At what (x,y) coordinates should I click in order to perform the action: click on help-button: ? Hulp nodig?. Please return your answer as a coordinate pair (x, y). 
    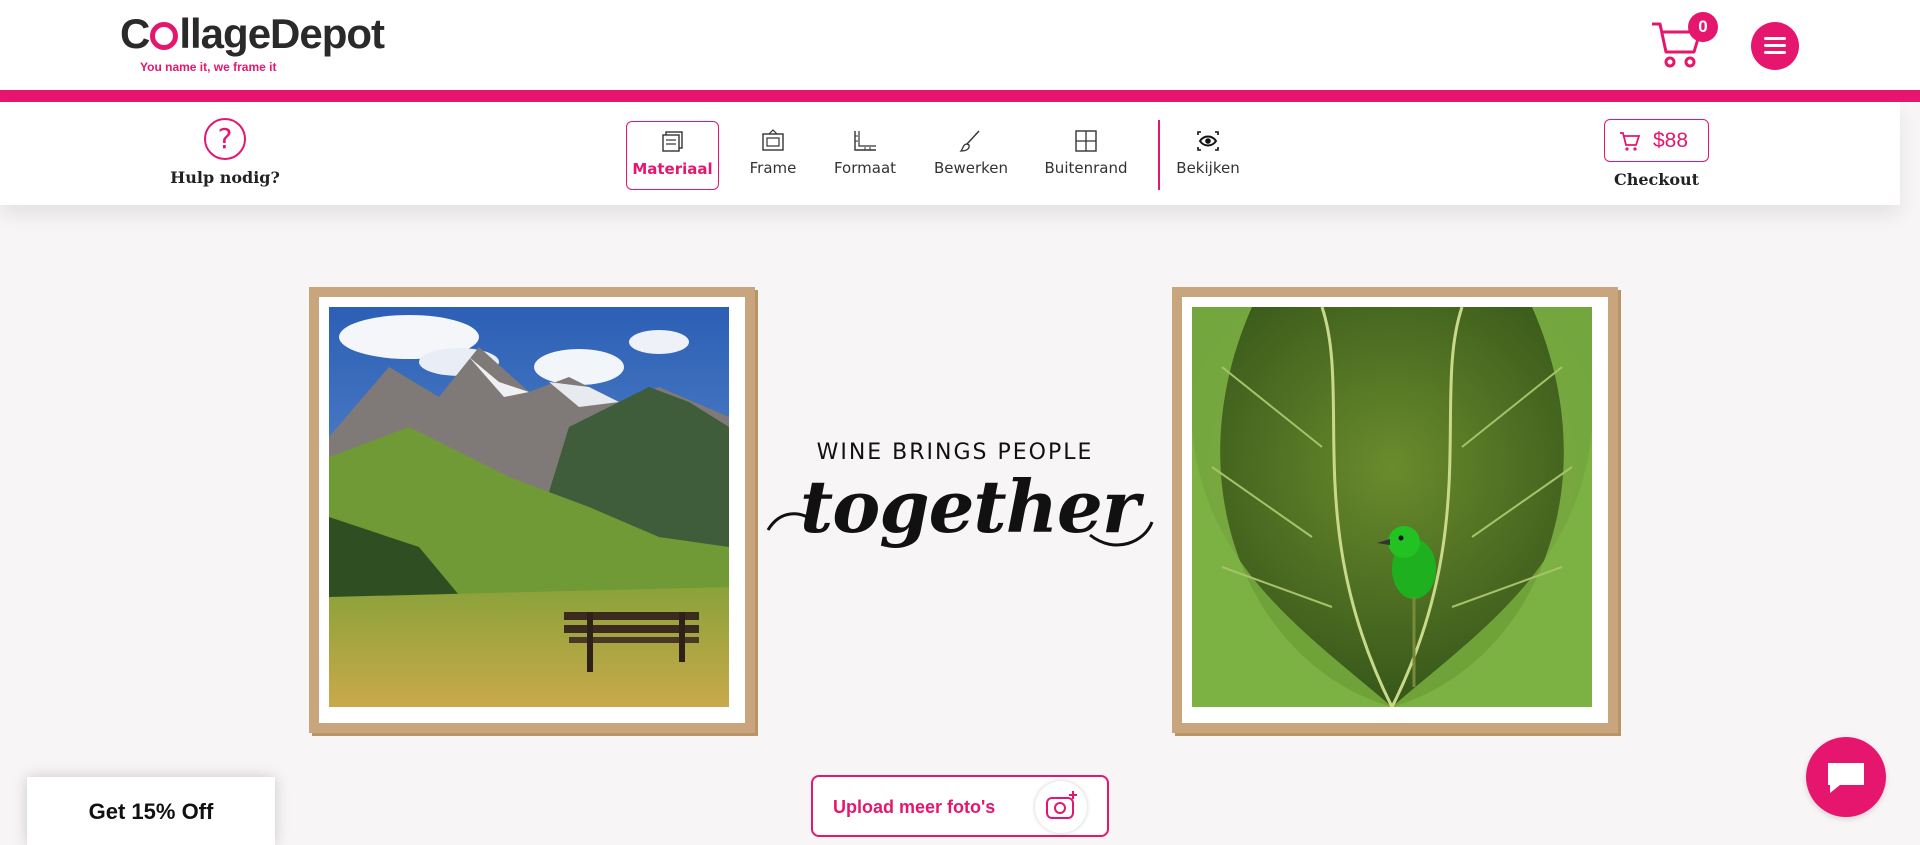
    Looking at the image, I should click on (225, 152).